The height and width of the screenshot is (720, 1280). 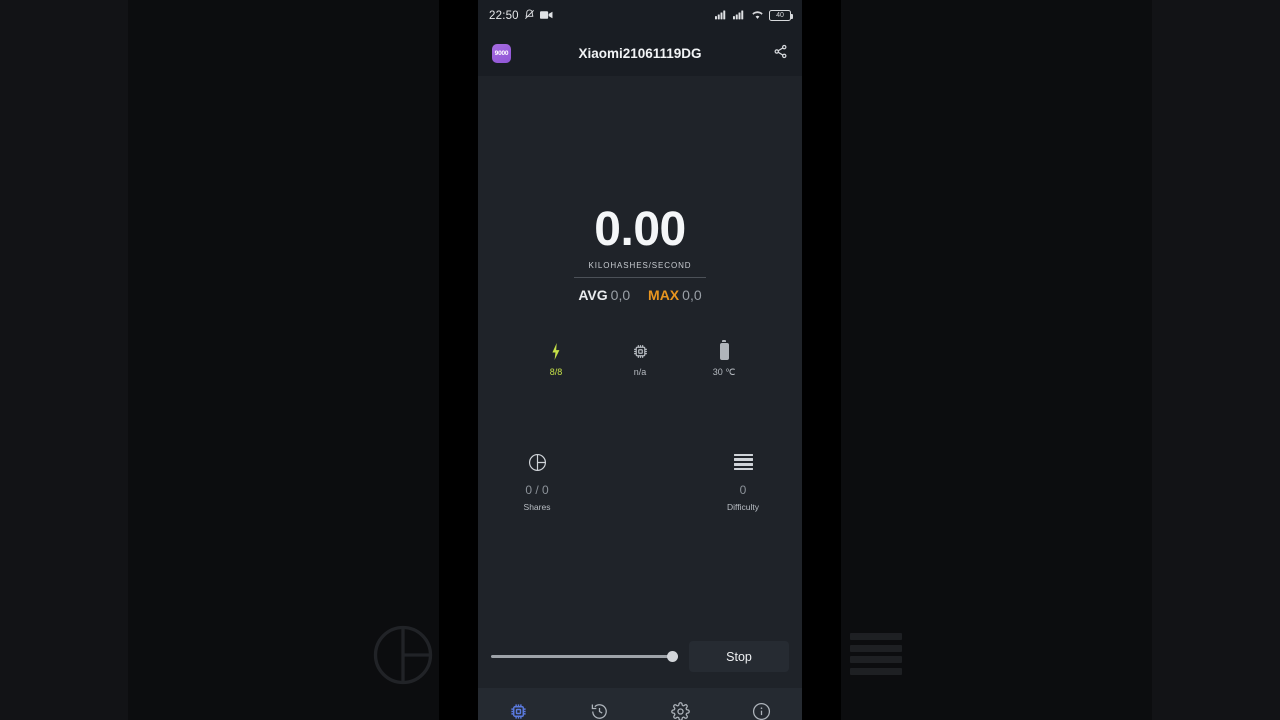 What do you see at coordinates (672, 656) in the screenshot?
I see `slider-thumb` at bounding box center [672, 656].